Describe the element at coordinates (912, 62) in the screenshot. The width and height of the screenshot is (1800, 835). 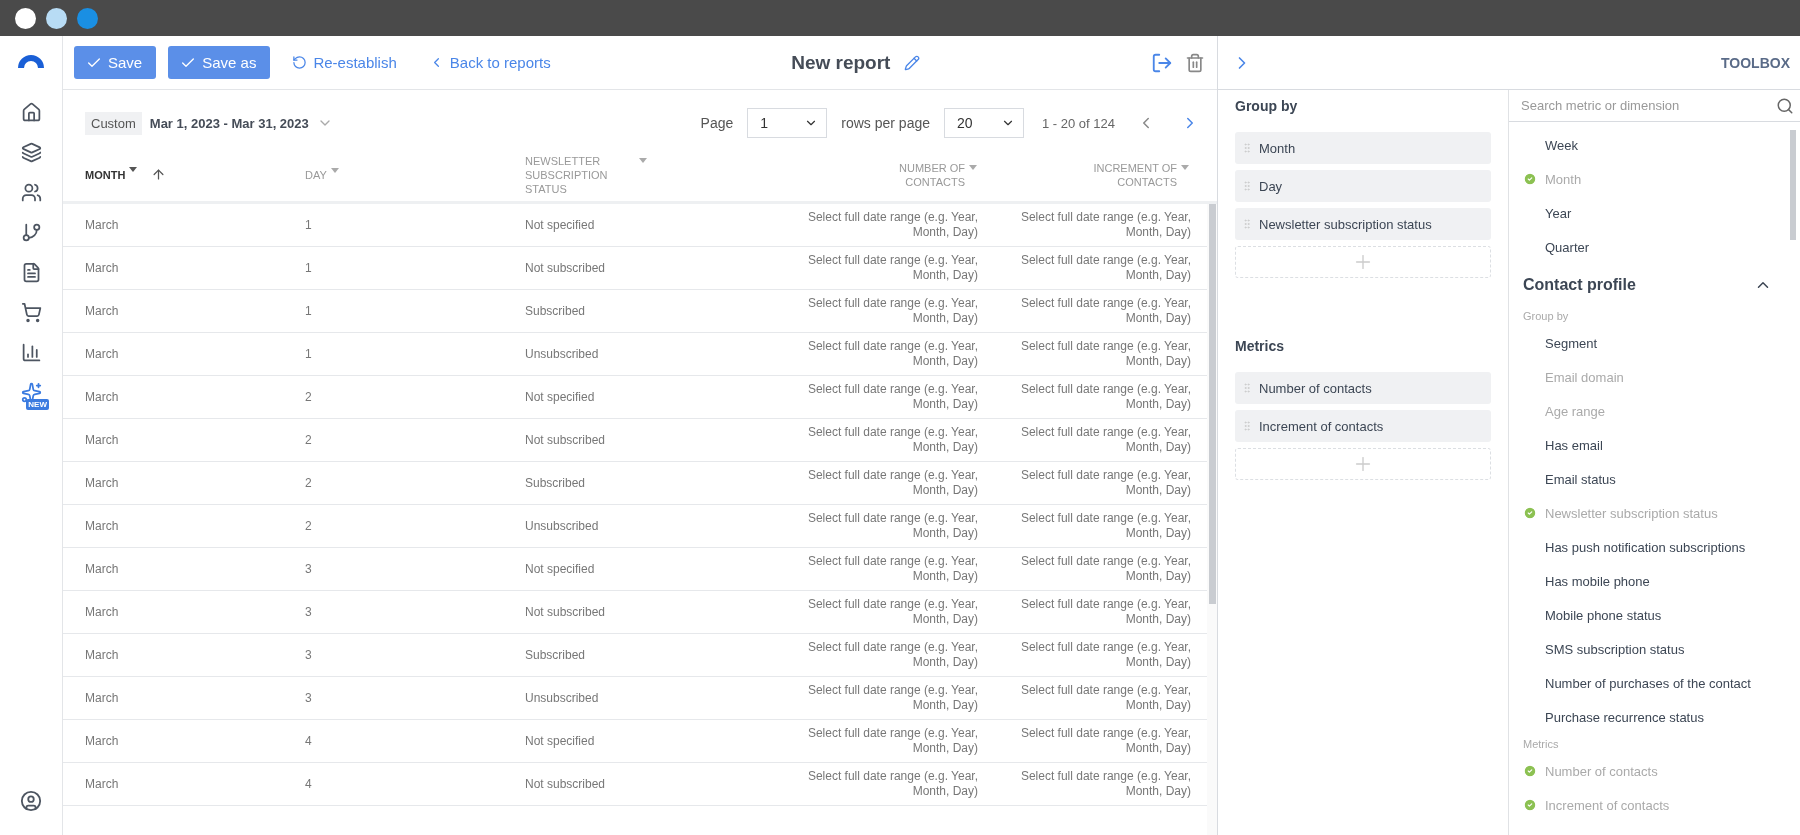
I see `edit-icon` at that location.